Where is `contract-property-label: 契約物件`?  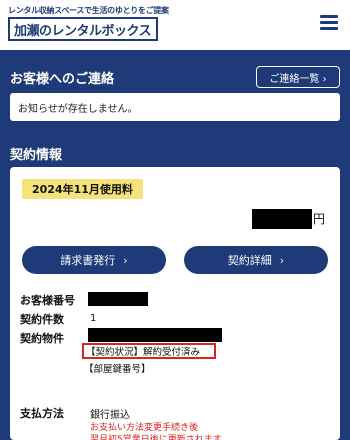
contract-property-label: 契約物件 is located at coordinates (42, 338).